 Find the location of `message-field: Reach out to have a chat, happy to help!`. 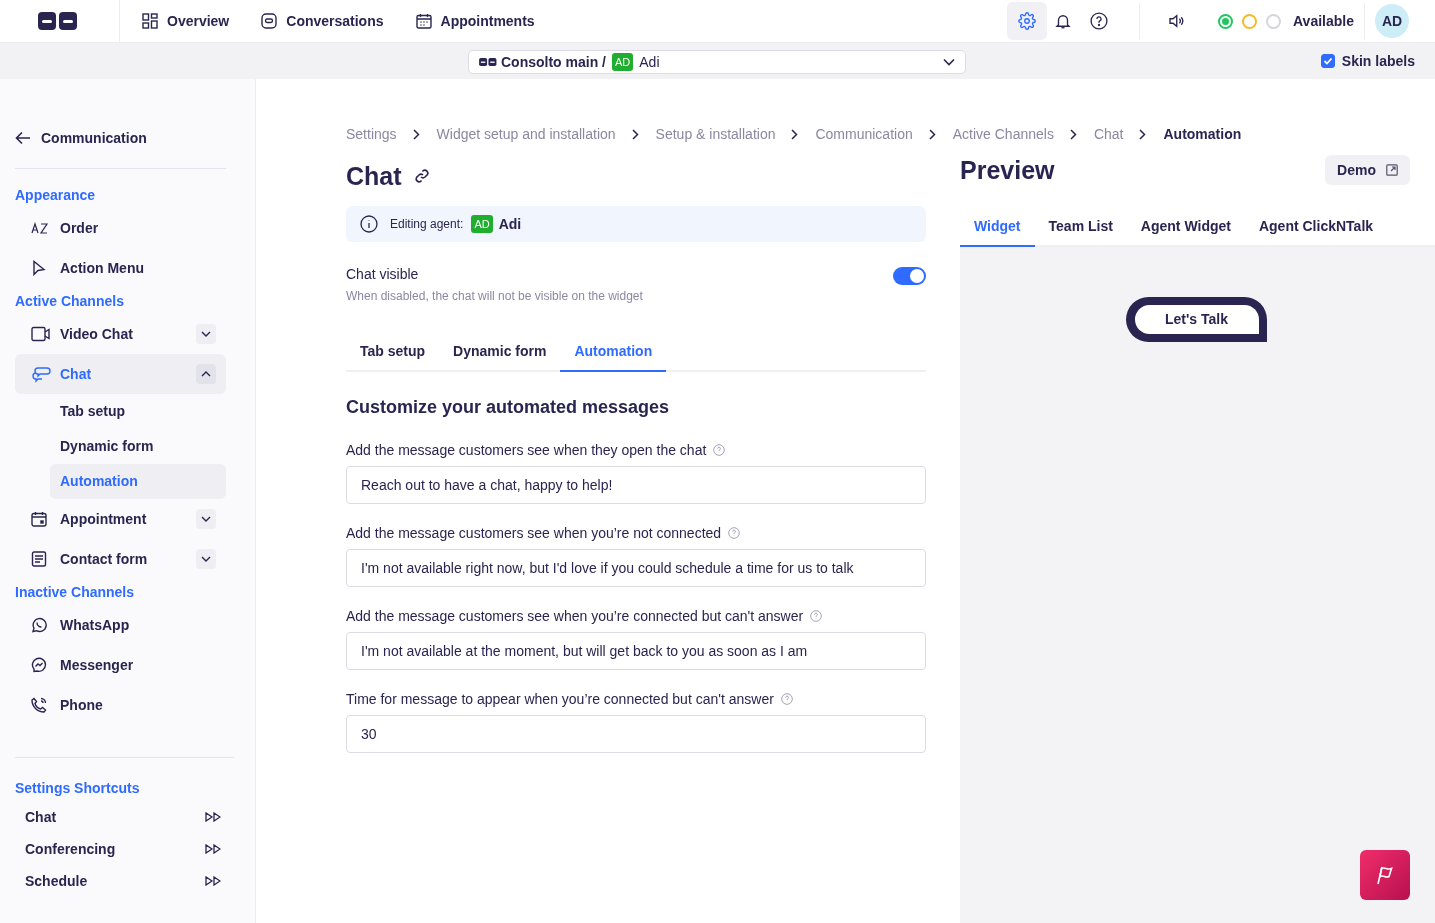

message-field: Reach out to have a chat, happy to help! is located at coordinates (636, 485).